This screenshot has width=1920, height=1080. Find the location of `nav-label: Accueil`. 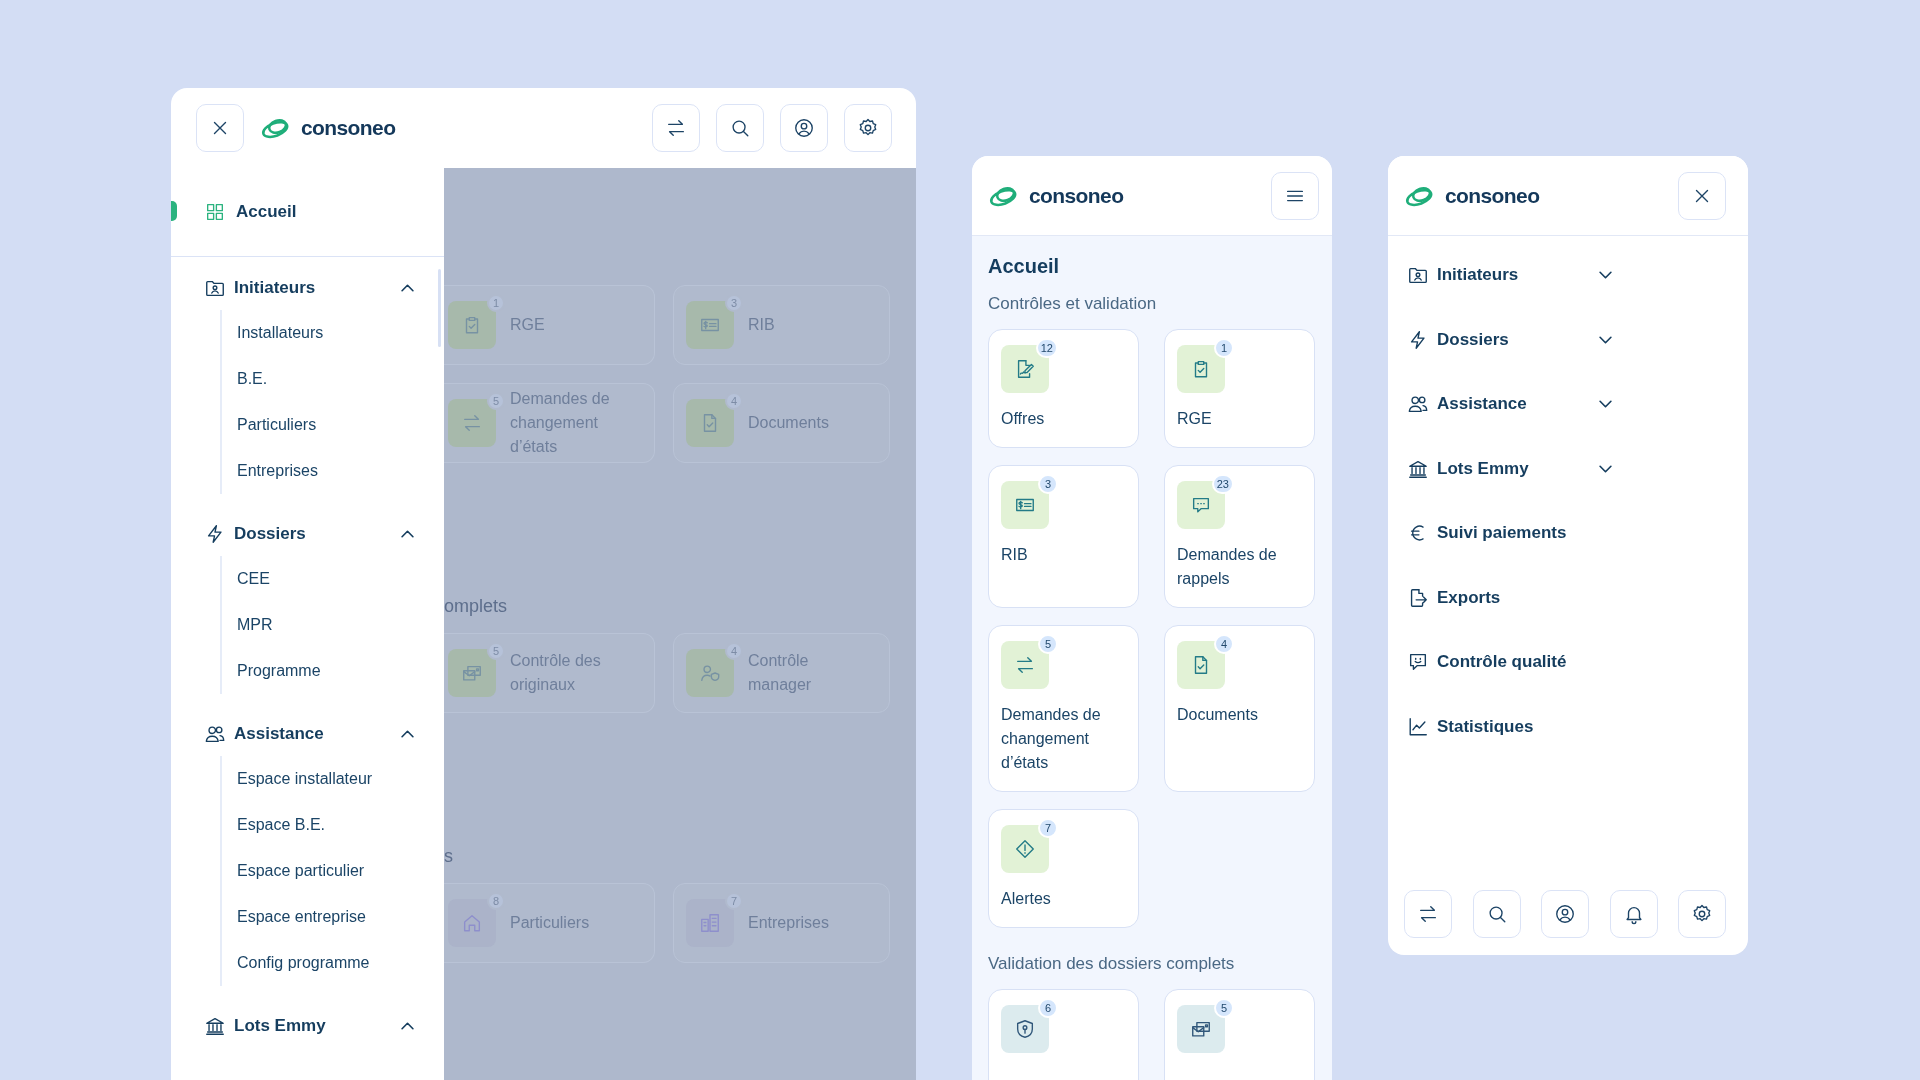

nav-label: Accueil is located at coordinates (266, 212).